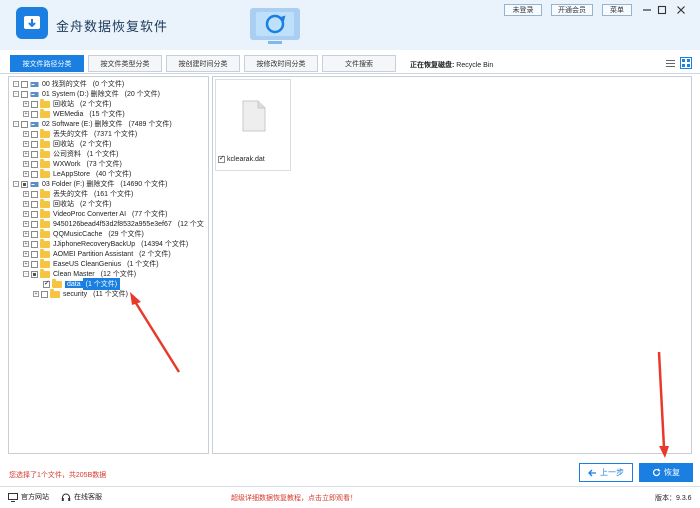  Describe the element at coordinates (72, 163) in the screenshot. I see `tree-node: + WXWork (73 个文件)` at that location.